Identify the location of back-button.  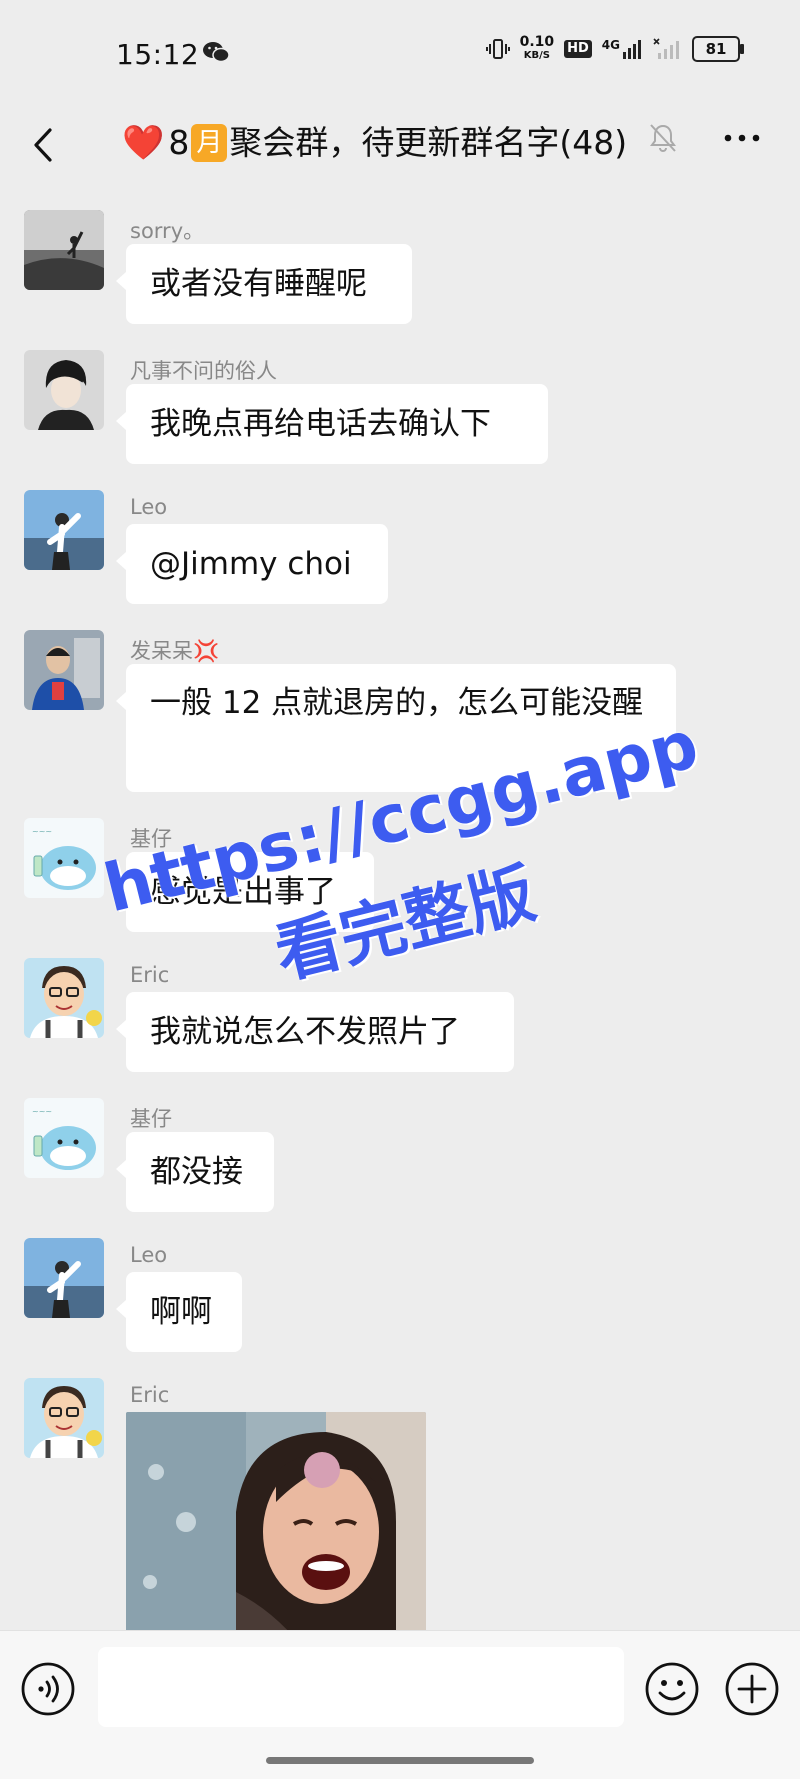
(44, 145).